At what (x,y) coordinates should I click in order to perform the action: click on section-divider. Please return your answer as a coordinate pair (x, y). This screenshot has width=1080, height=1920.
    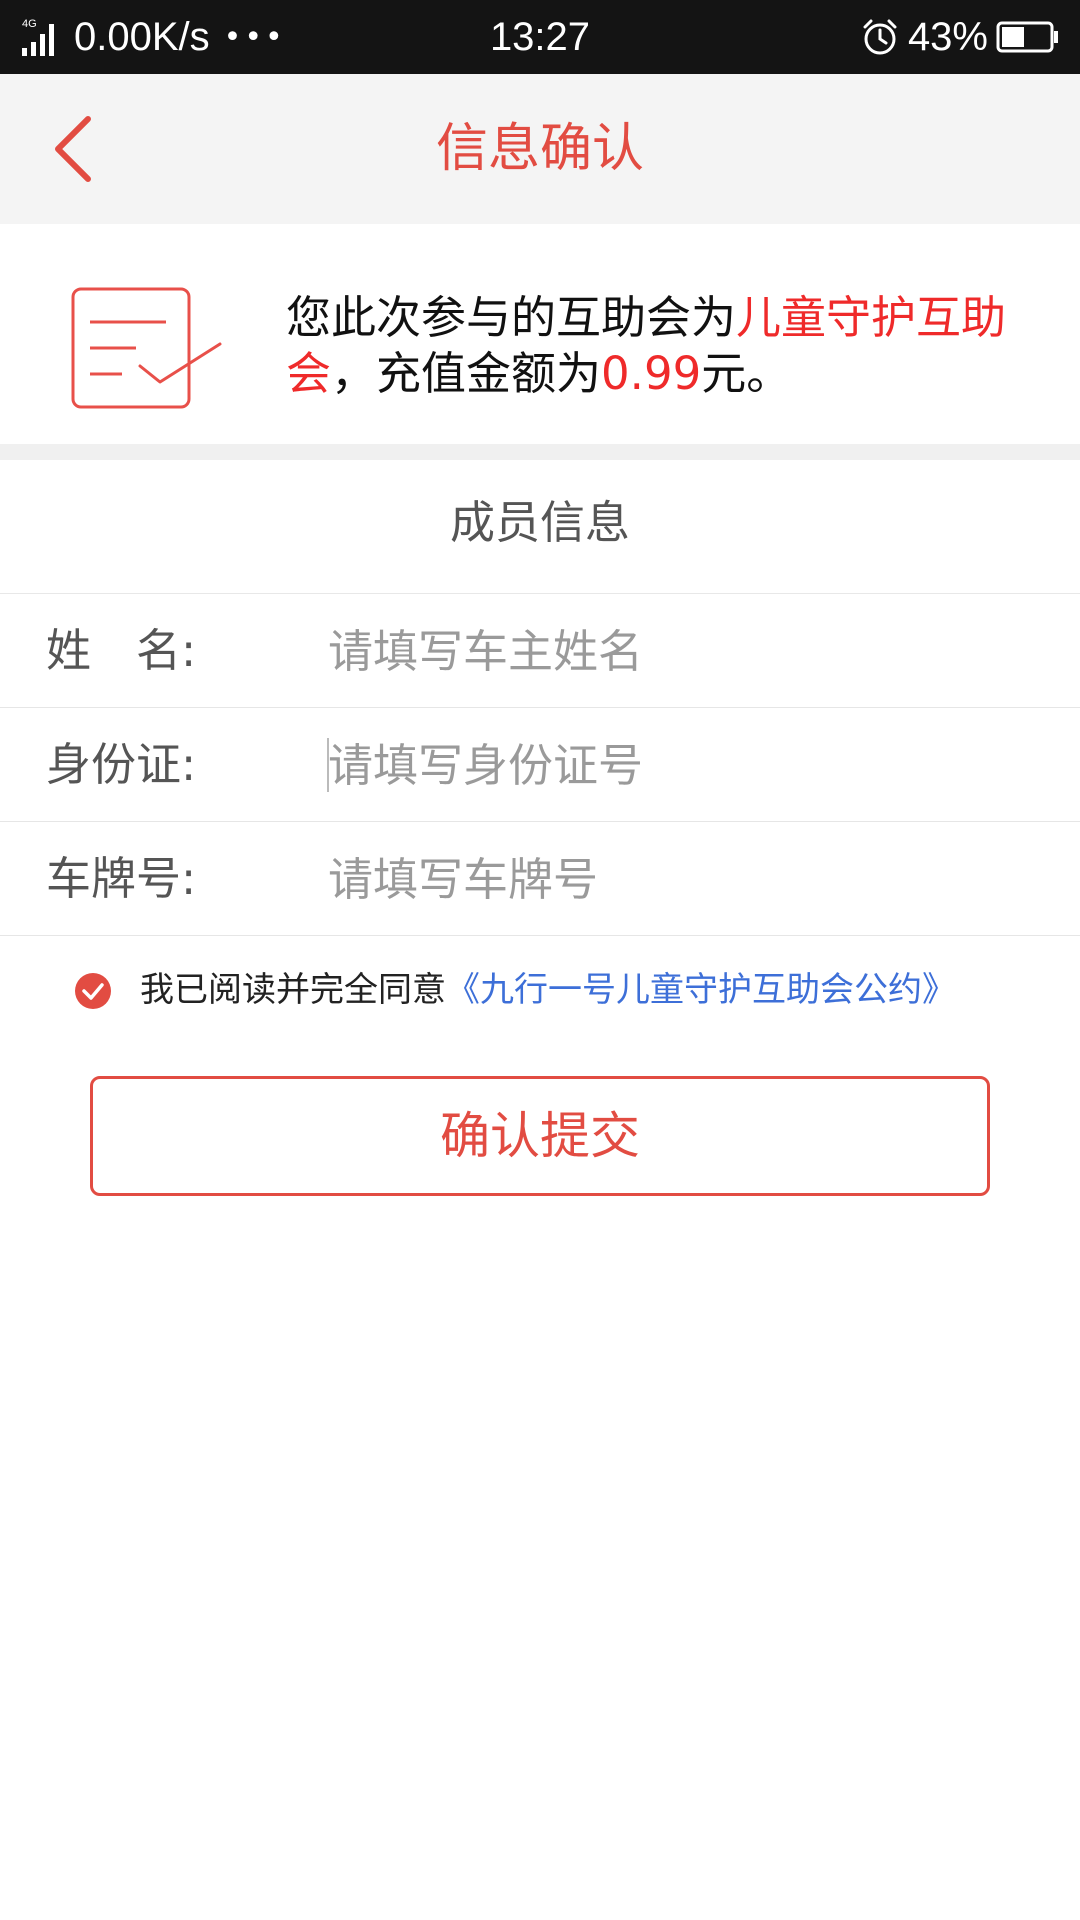
    Looking at the image, I should click on (540, 452).